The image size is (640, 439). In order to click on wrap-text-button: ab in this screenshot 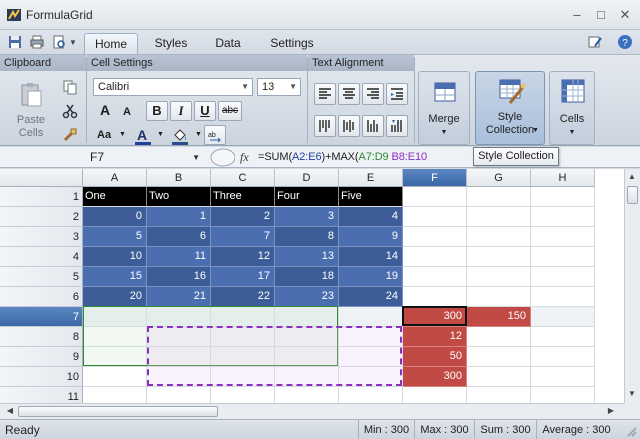, I will do `click(215, 135)`.